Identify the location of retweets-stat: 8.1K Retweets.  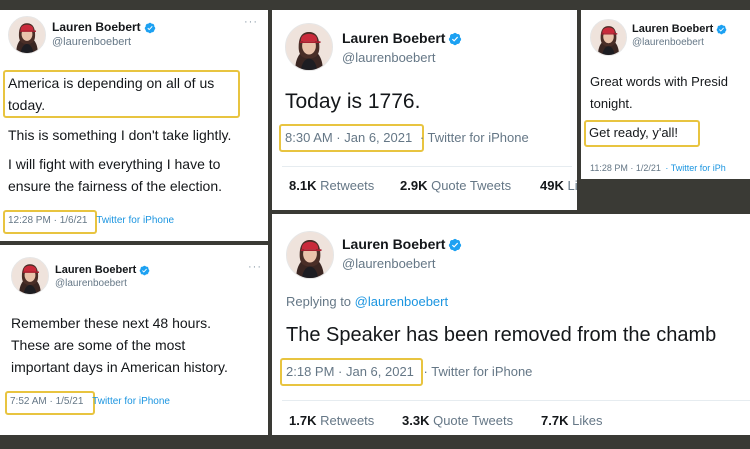
(331, 185).